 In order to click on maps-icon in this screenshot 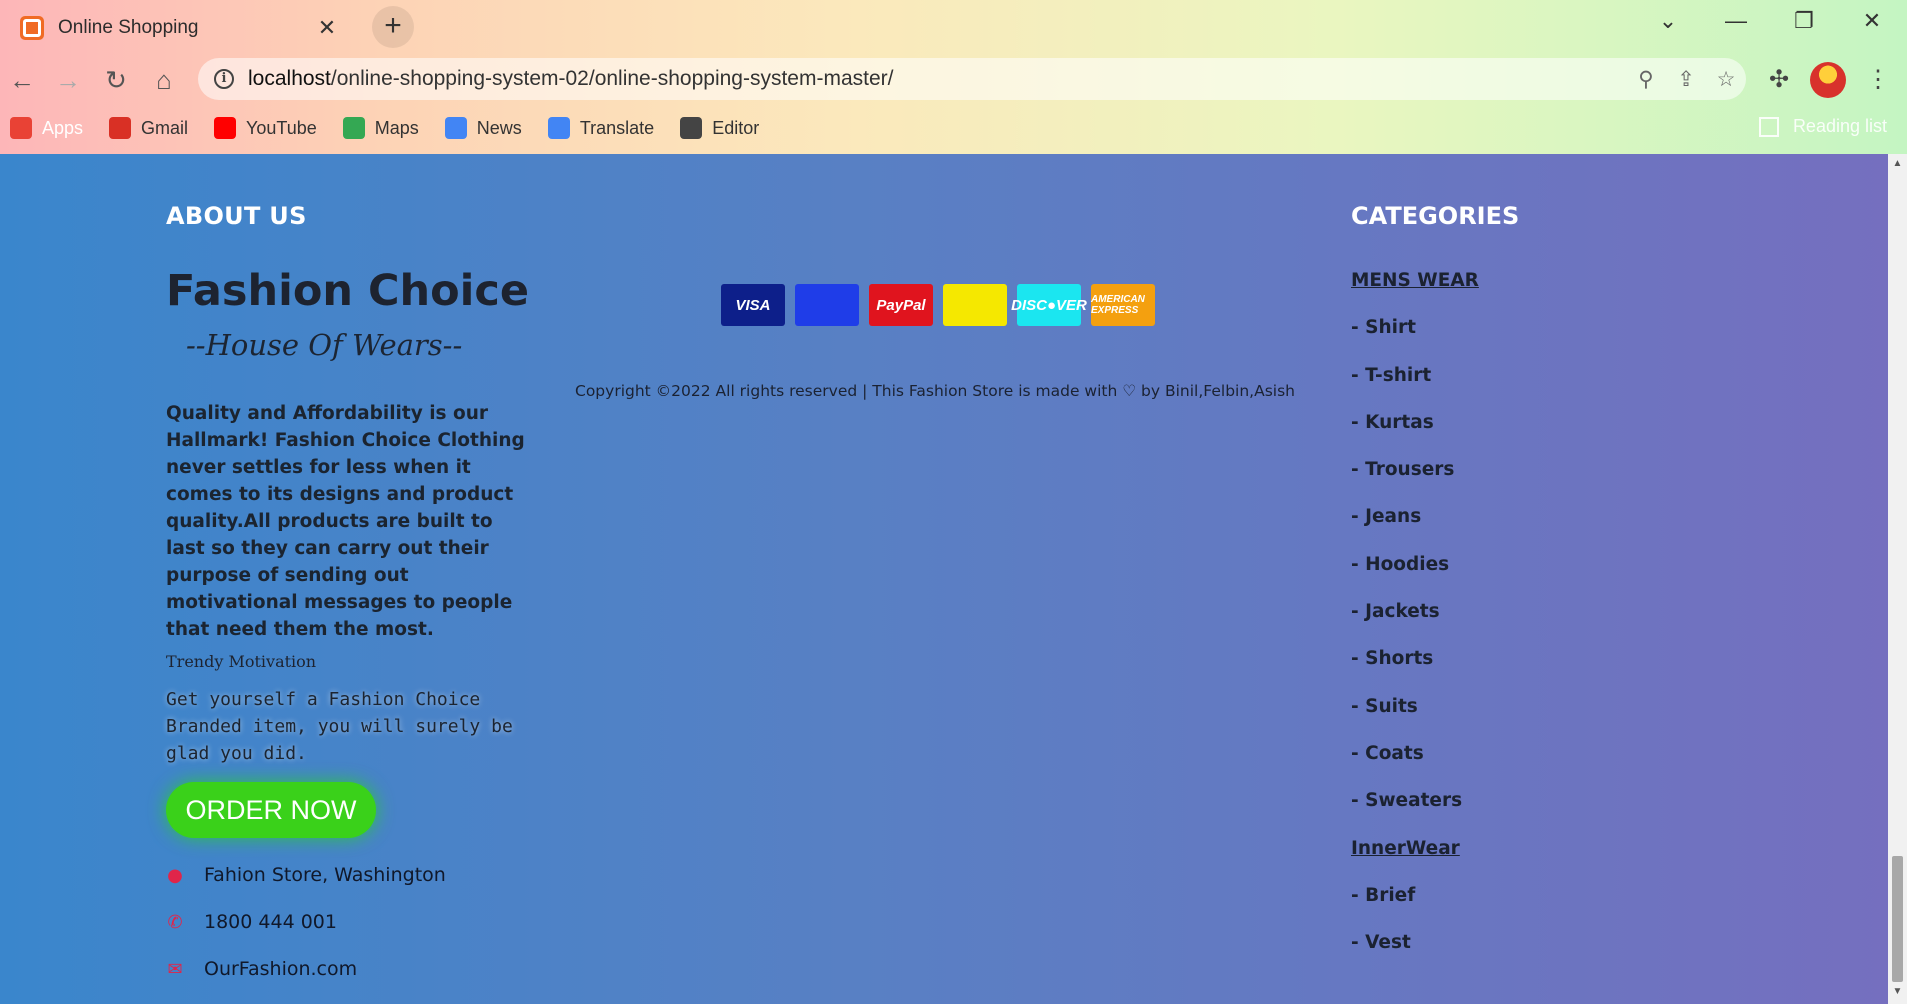, I will do `click(353, 128)`.